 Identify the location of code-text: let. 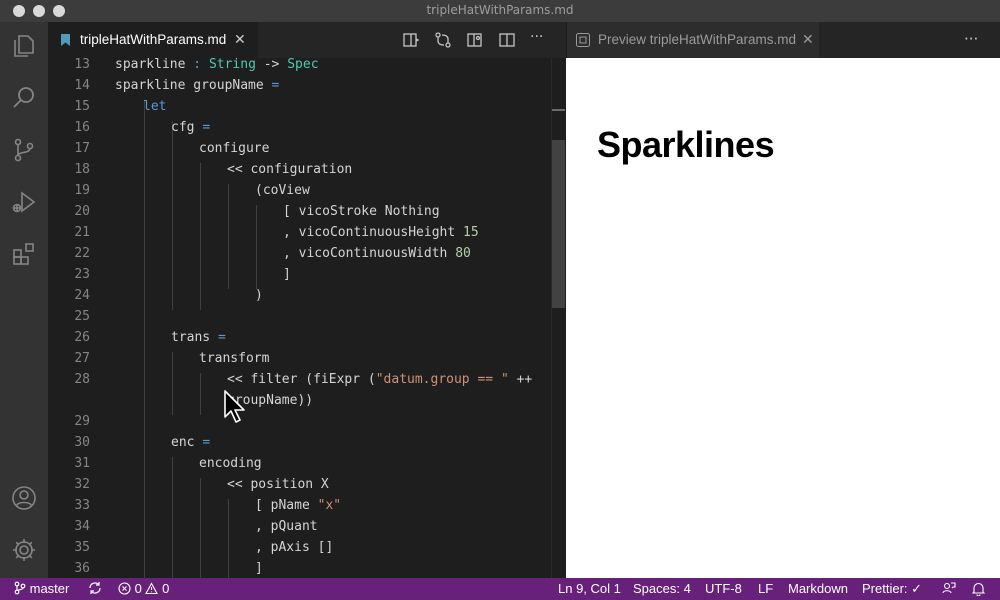
(155, 106).